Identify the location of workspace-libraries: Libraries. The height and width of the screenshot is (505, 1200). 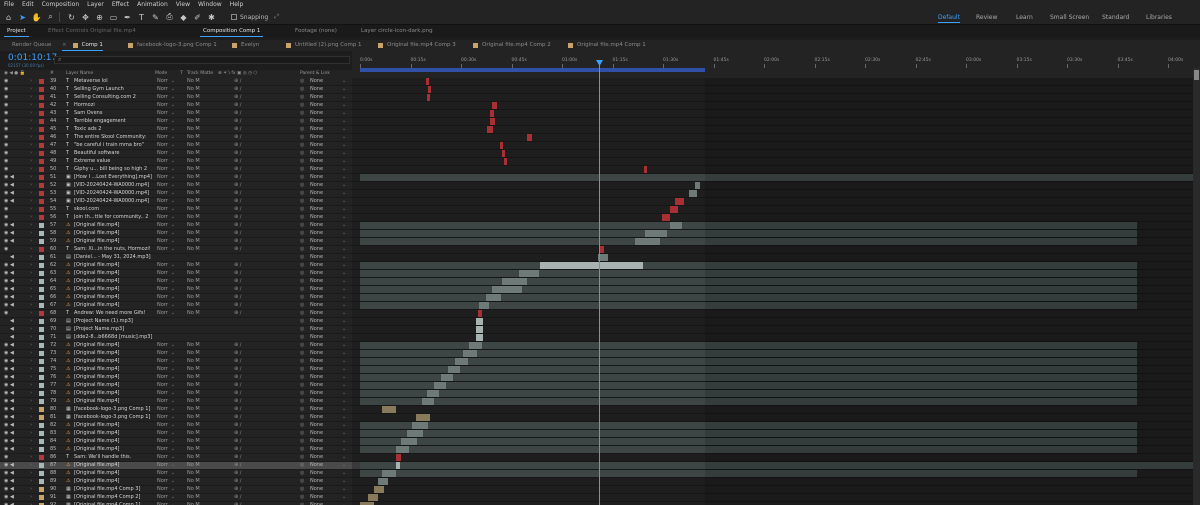
(1159, 17).